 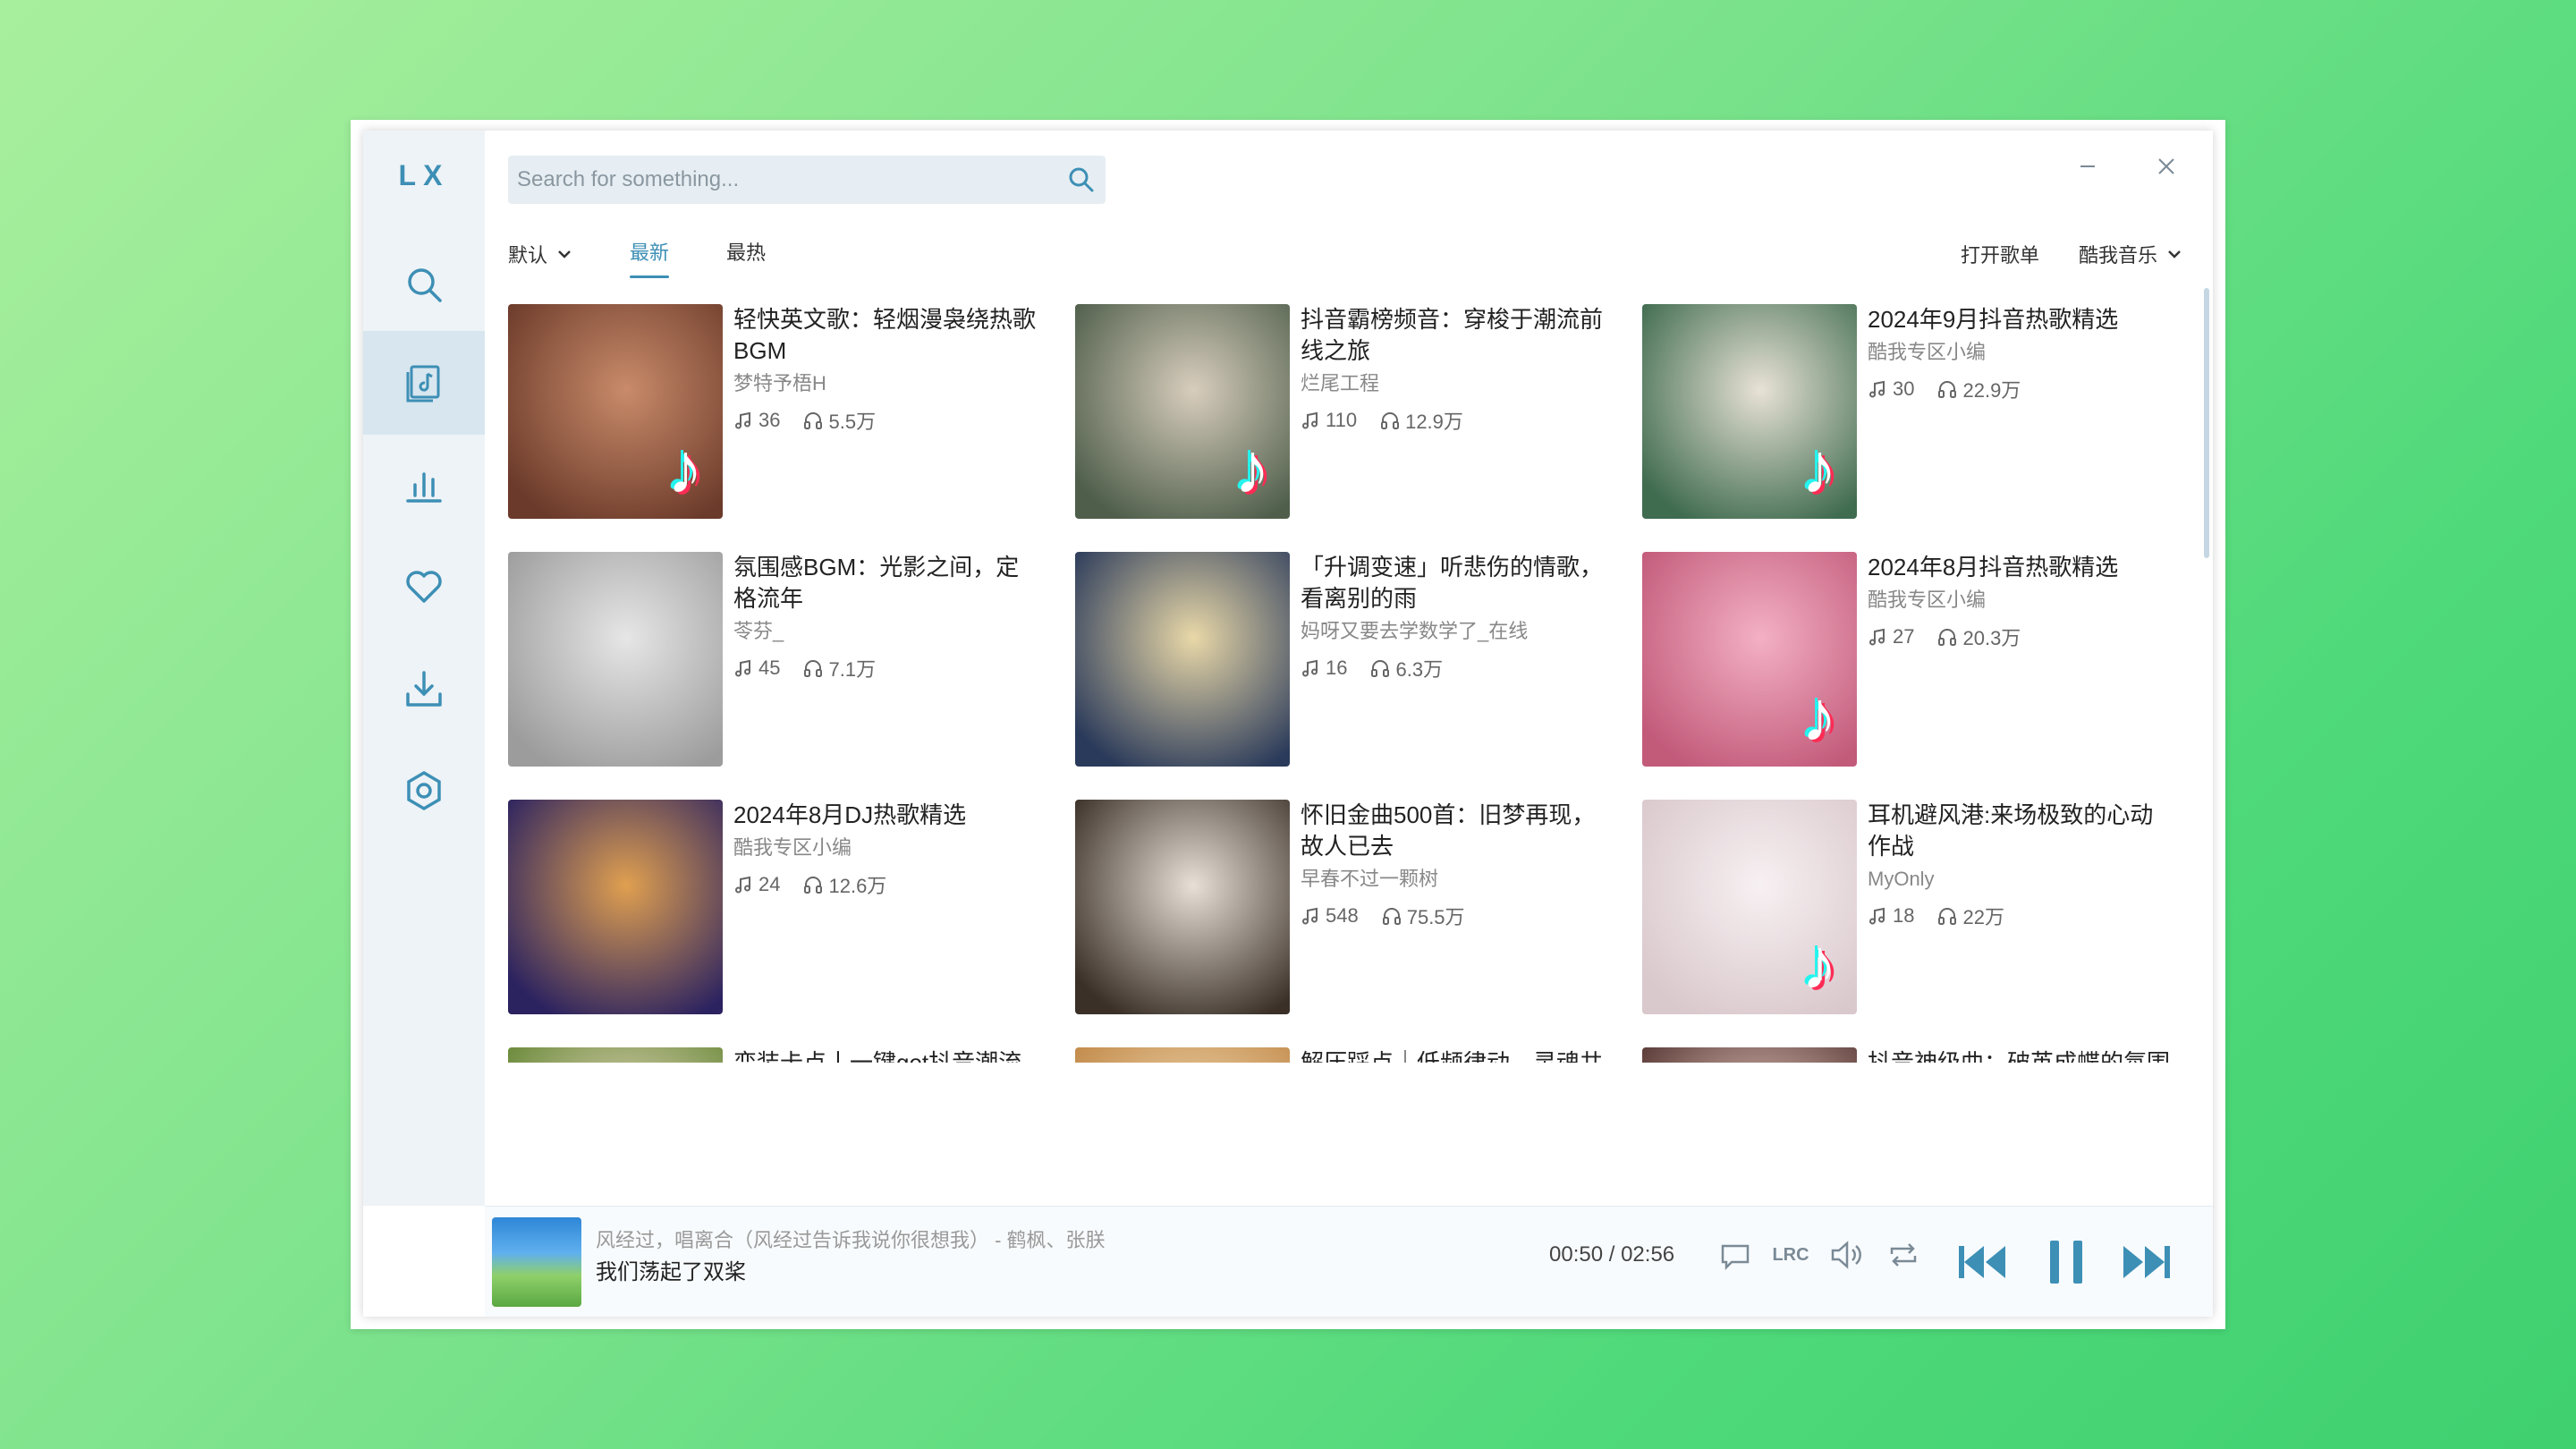 I want to click on playlist-author: 早春不过一颗树, so click(x=1370, y=879).